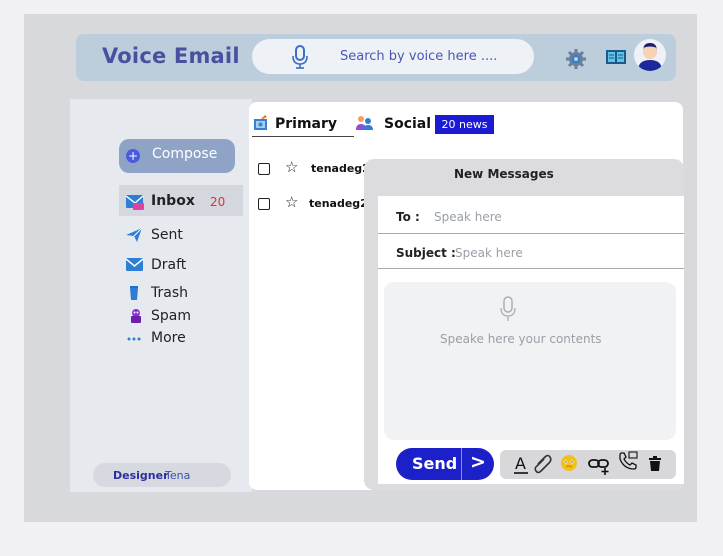  I want to click on compose-label: Compose, so click(185, 154).